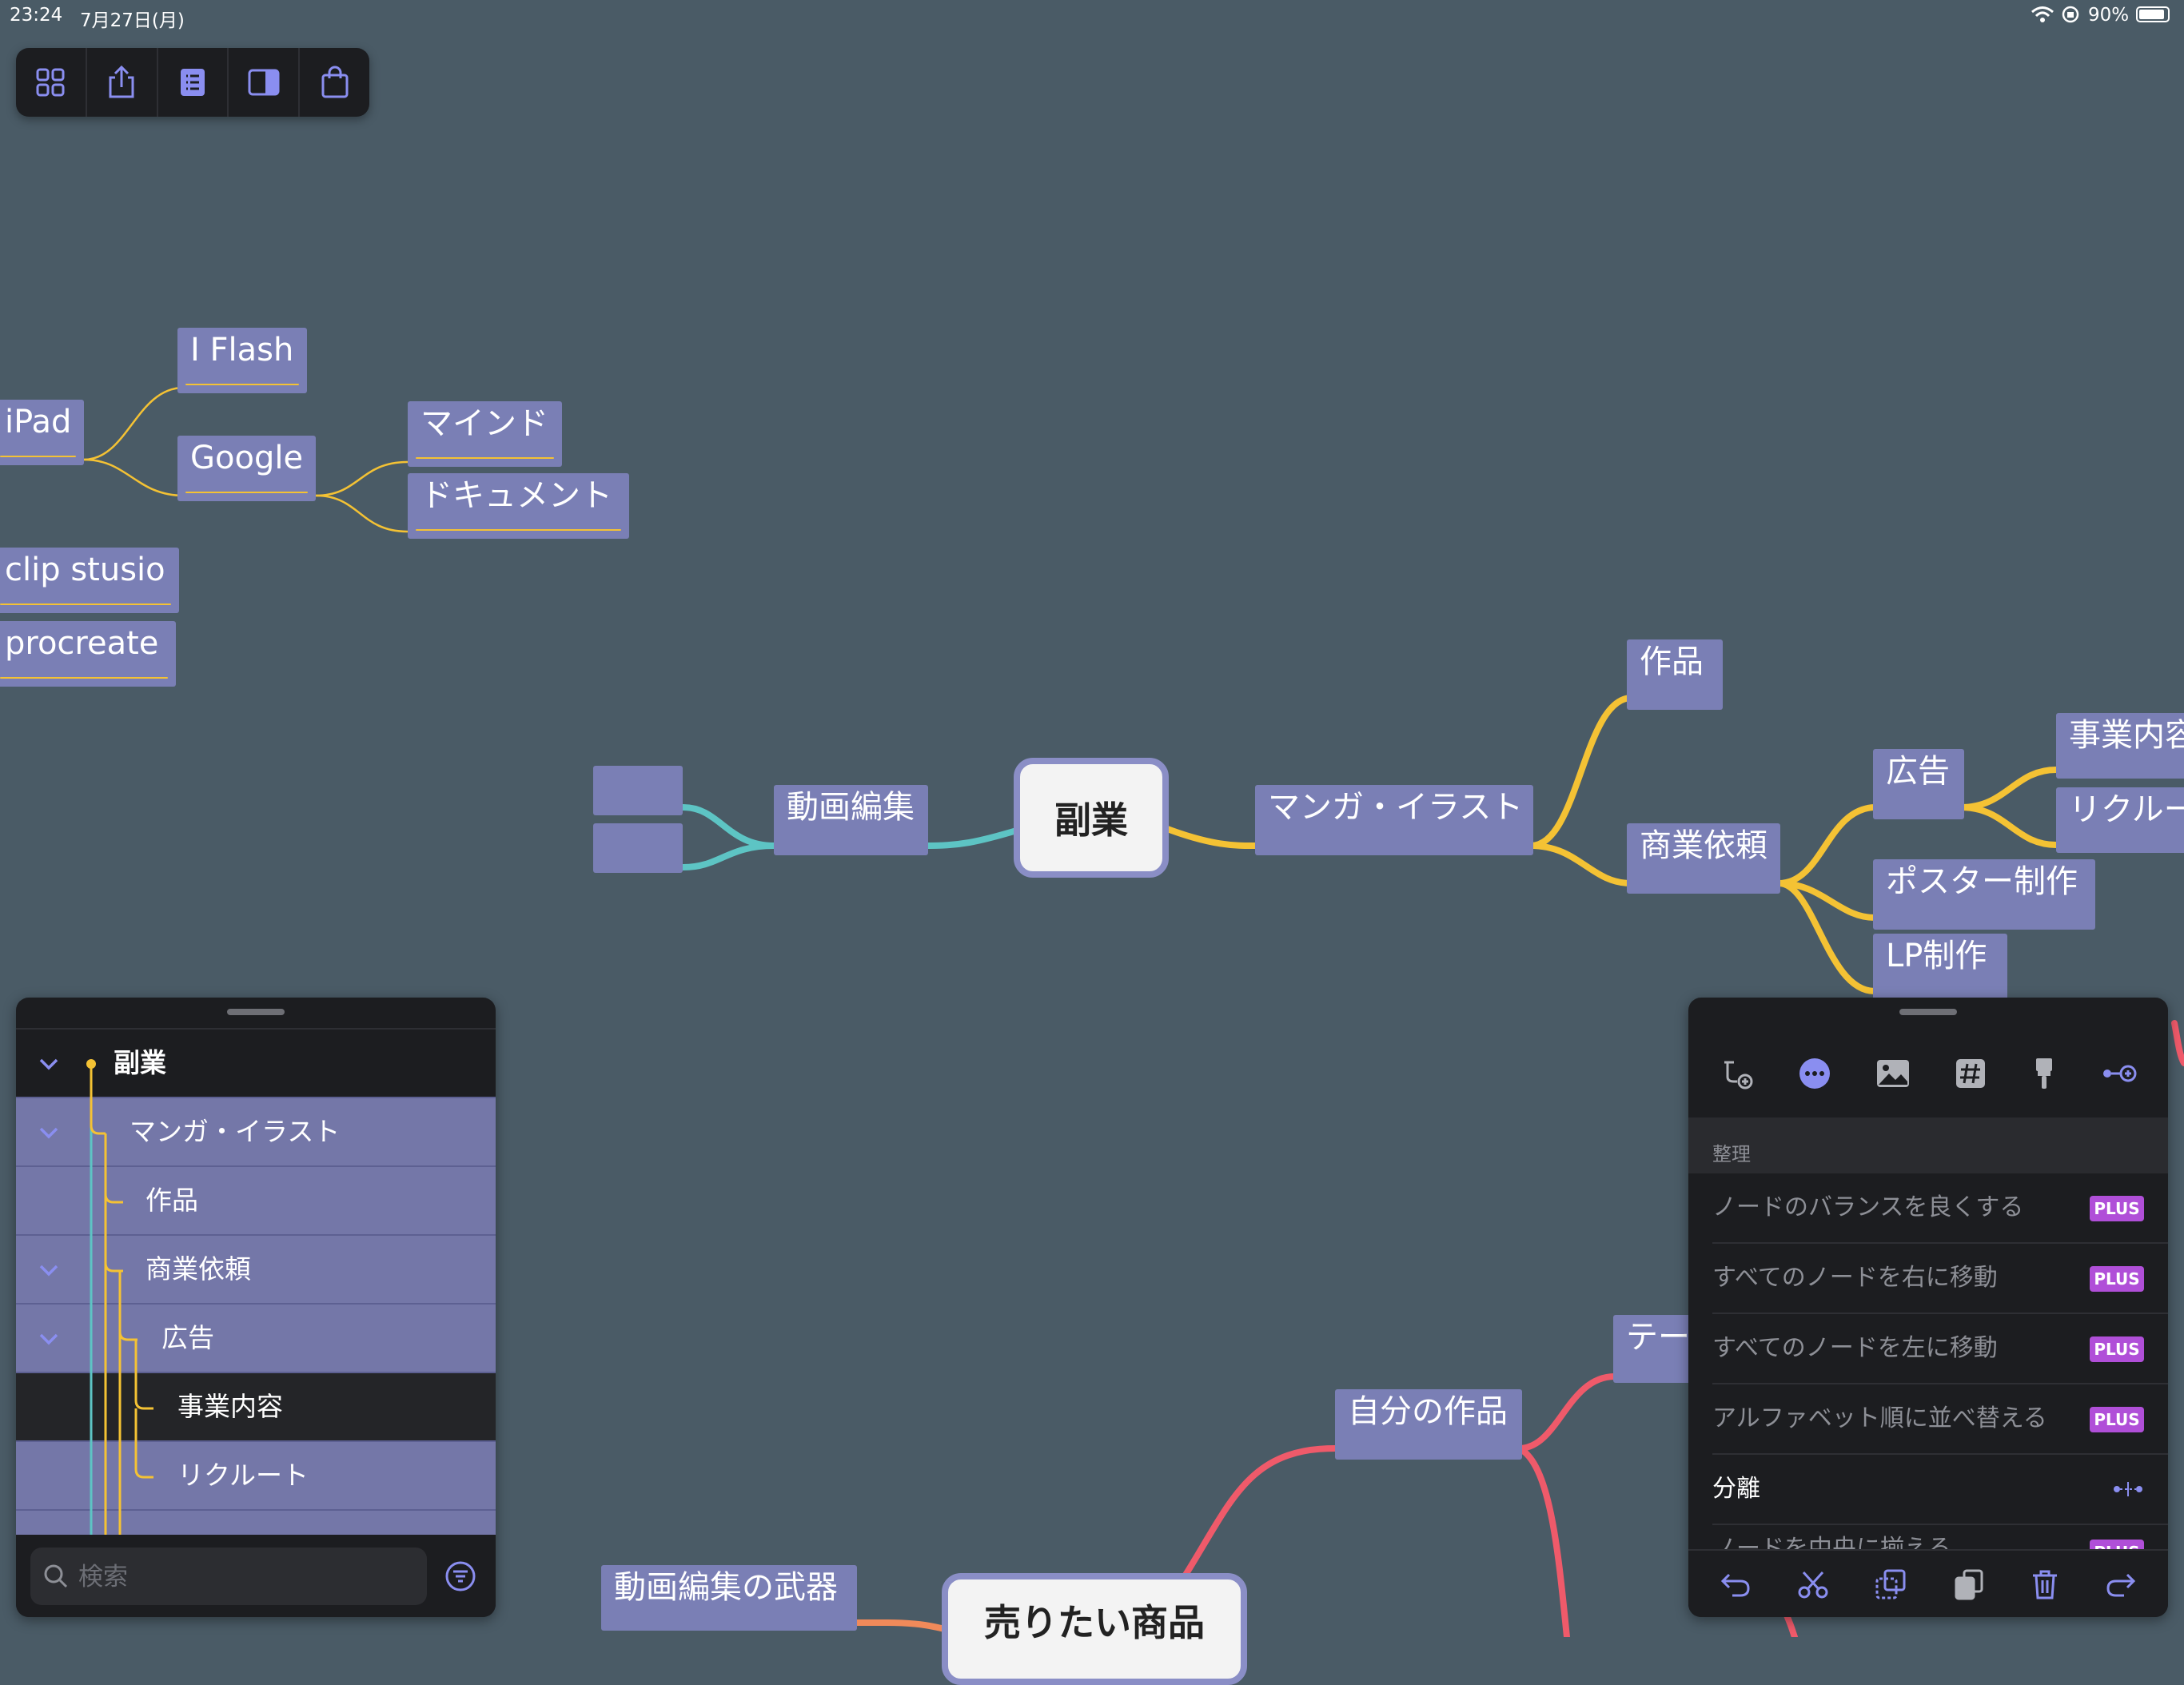 The image size is (2184, 1685). Describe the element at coordinates (119, 1297) in the screenshot. I see `outline-tree-lines` at that location.